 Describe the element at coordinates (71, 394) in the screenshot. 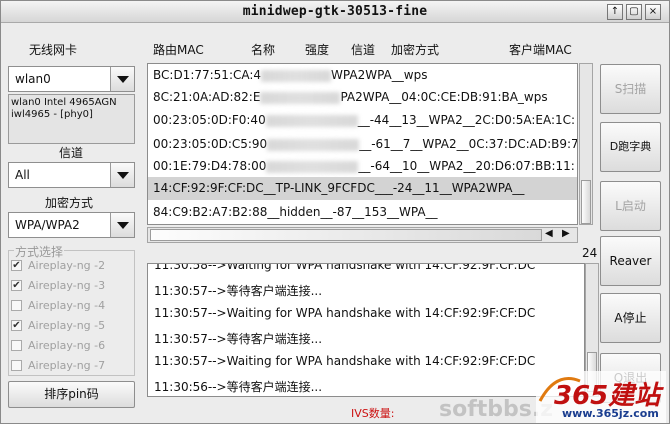

I see `sort-pin-button: 排序pin码` at that location.